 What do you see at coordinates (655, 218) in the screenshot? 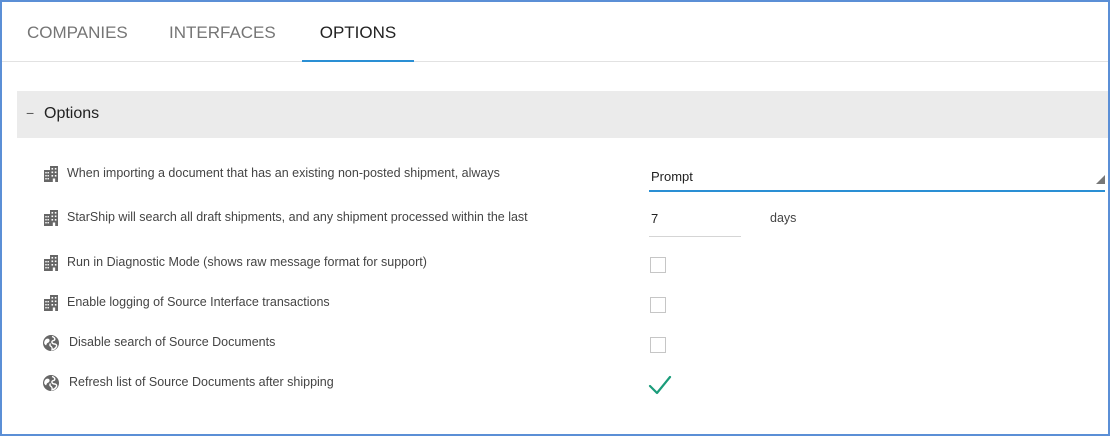
I see `search-days-value: 7` at bounding box center [655, 218].